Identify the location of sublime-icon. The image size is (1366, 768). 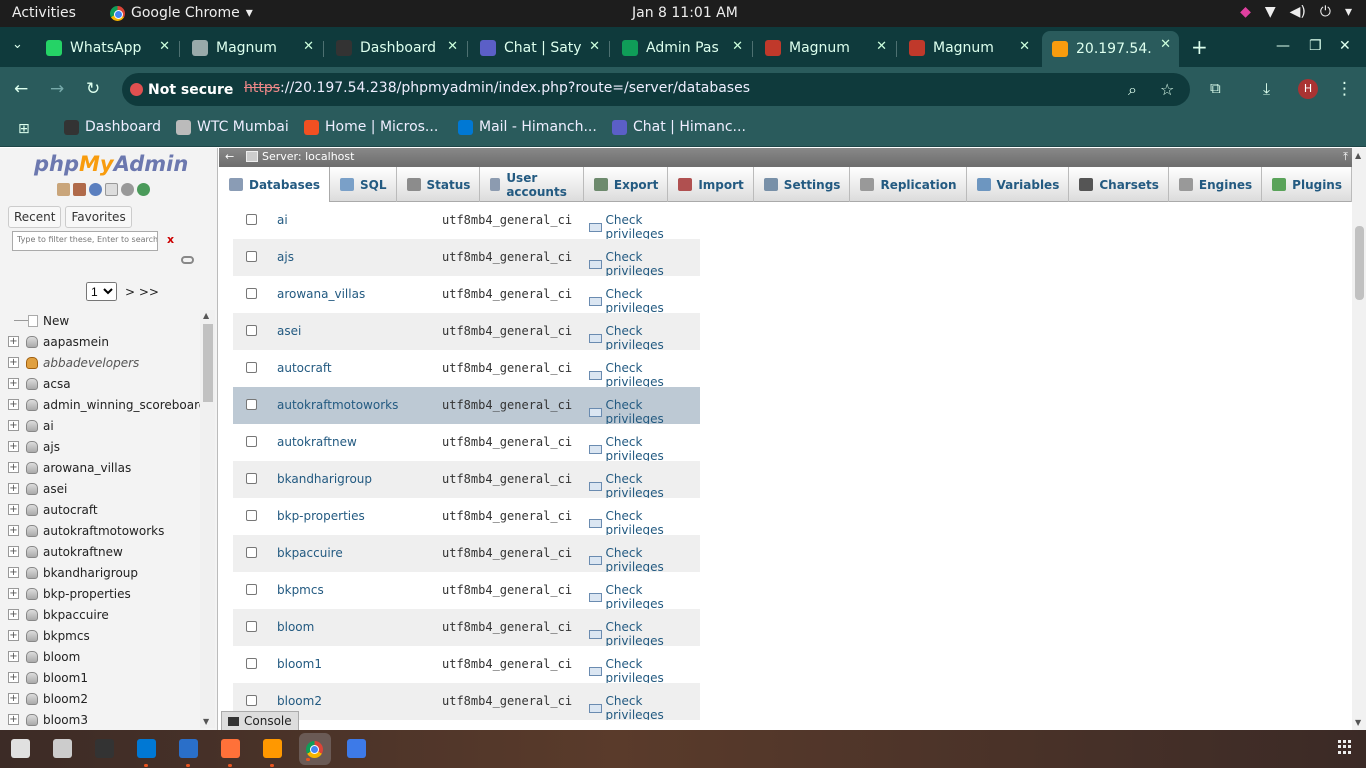
(272, 753).